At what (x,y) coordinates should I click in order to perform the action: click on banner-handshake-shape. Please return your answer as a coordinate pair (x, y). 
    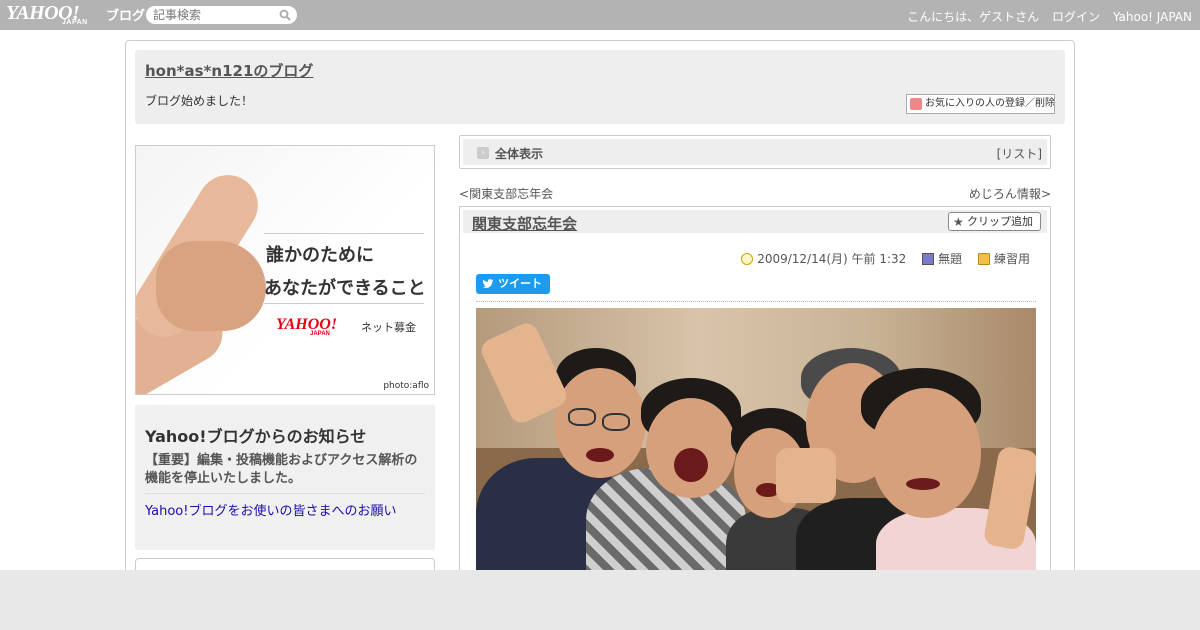
    Looking at the image, I should click on (211, 286).